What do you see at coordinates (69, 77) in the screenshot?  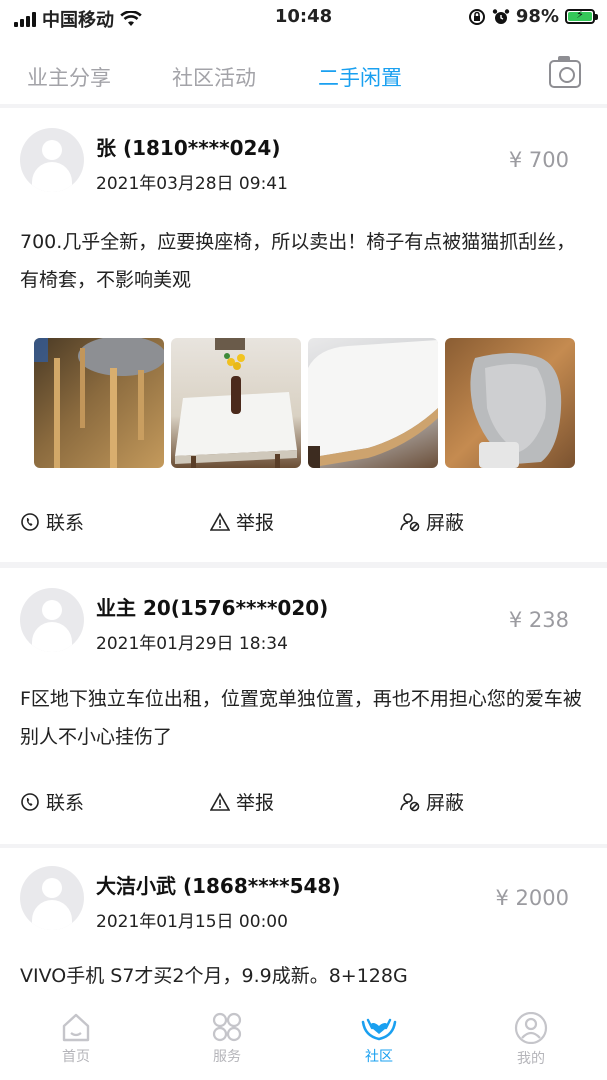 I see `tab-owner-share: 业主分享` at bounding box center [69, 77].